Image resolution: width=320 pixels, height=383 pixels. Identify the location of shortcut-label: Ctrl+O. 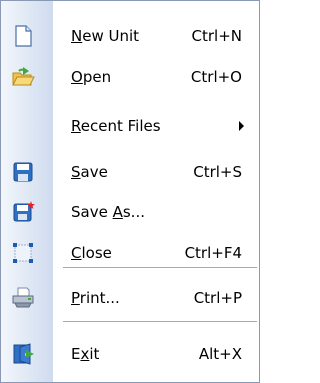
(216, 76).